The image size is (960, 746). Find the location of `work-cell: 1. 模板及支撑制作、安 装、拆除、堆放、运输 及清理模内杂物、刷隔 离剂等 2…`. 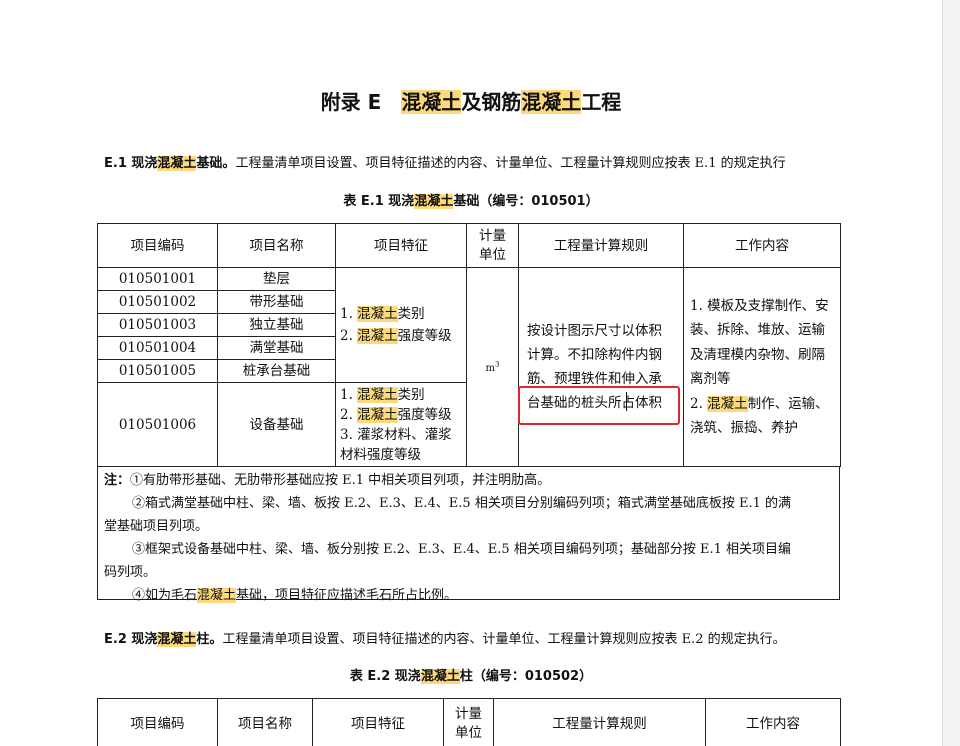

work-cell: 1. 模板及支撑制作、安 装、拆除、堆放、运输 及清理模内杂物、刷隔 离剂等 2… is located at coordinates (762, 367).